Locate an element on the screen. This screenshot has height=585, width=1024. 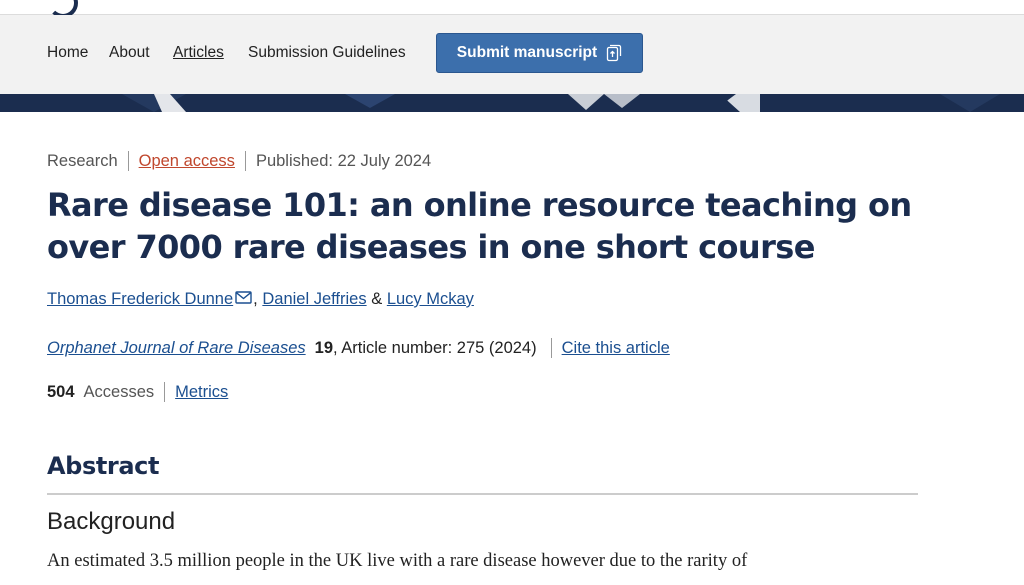
author-link-mckay: Lucy Mckay is located at coordinates (430, 299).